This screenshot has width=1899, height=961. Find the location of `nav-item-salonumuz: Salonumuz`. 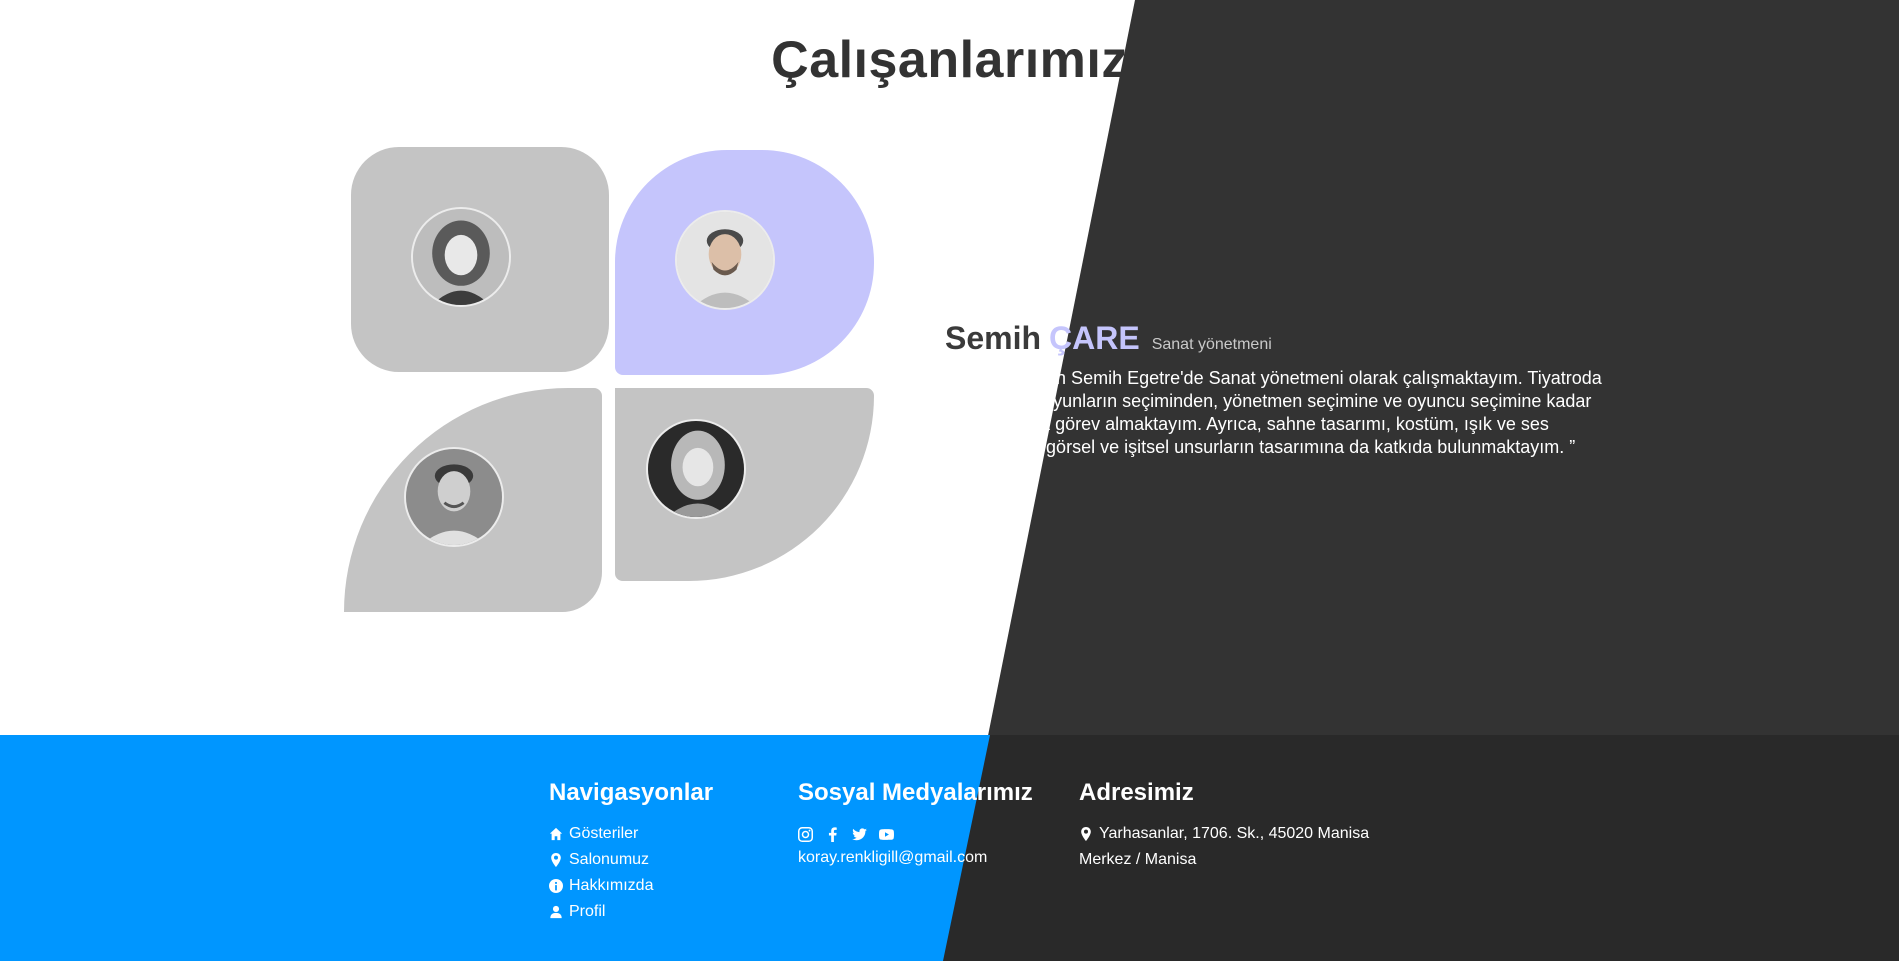

nav-item-salonumuz: Salonumuz is located at coordinates (631, 860).